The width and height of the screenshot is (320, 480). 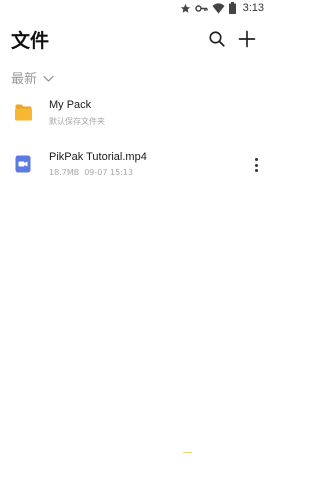 I want to click on page-title: 文件, so click(x=30, y=41).